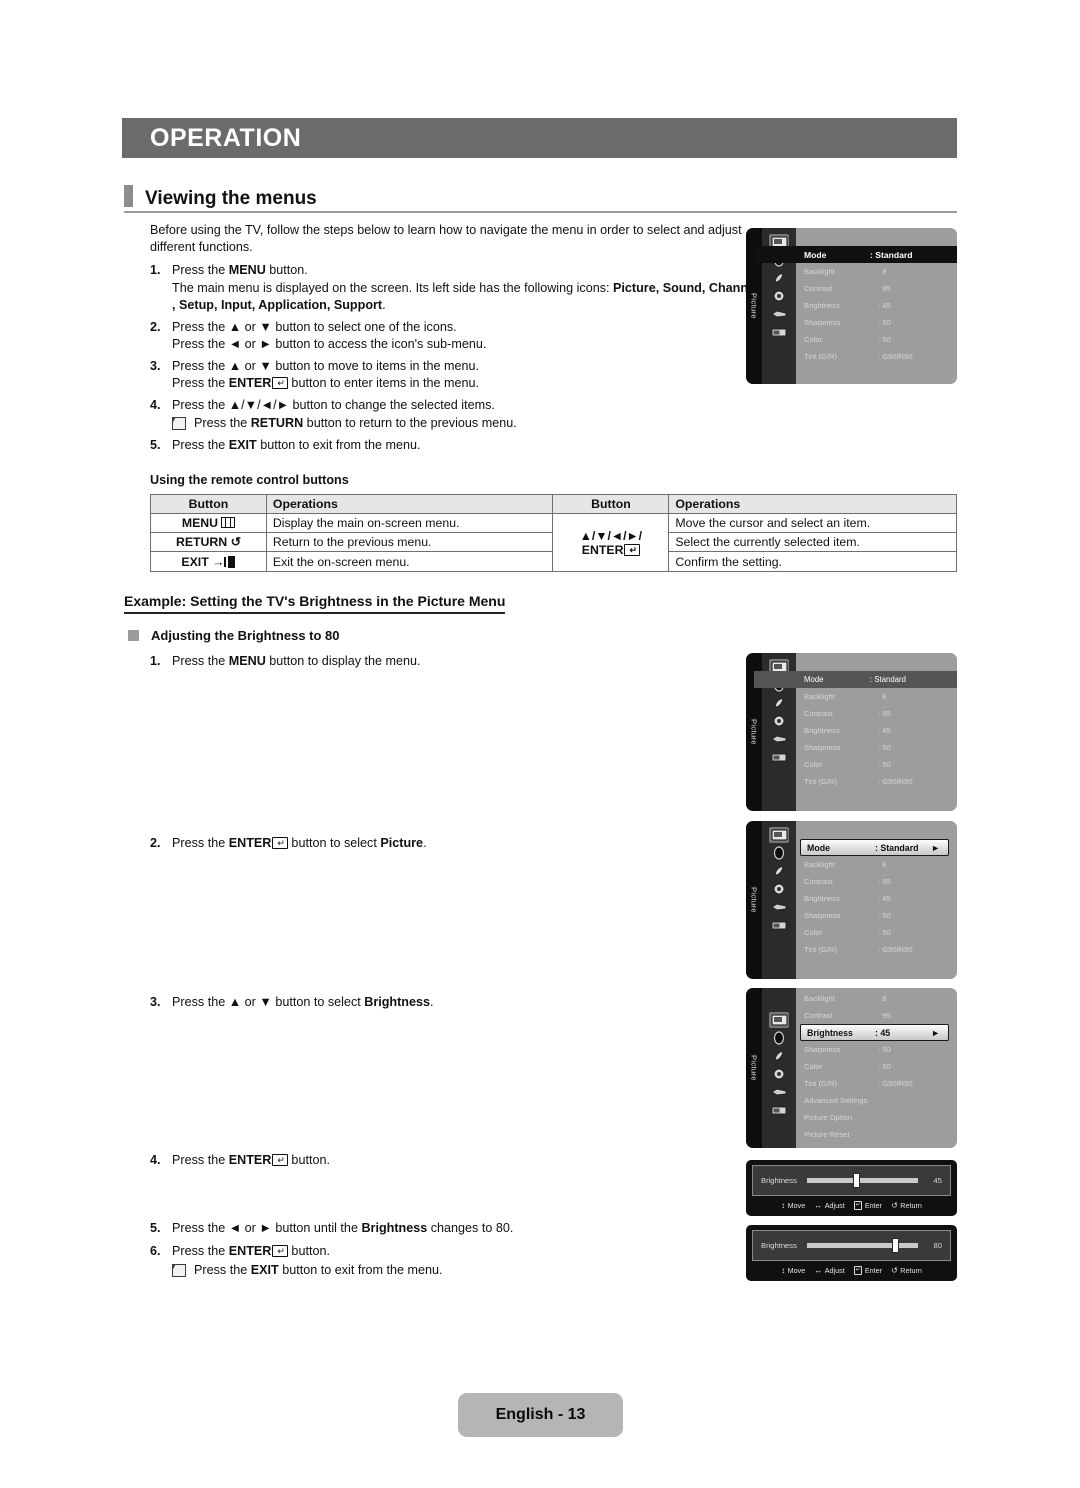  What do you see at coordinates (410, 423) in the screenshot?
I see `text: button to return to the previous menu.` at bounding box center [410, 423].